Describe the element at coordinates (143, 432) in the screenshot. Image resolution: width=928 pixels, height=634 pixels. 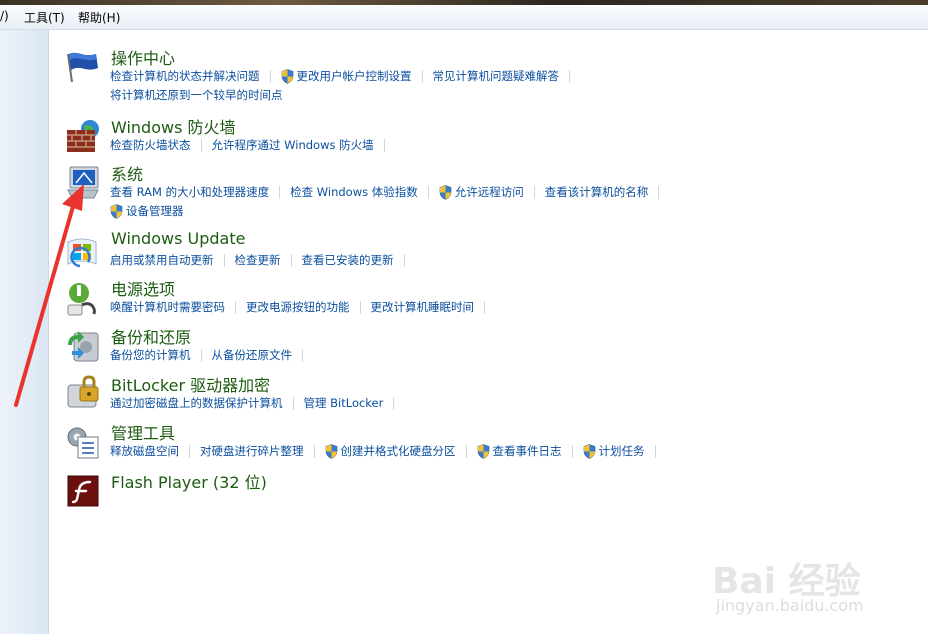
I see `category-title: 管理工具` at that location.